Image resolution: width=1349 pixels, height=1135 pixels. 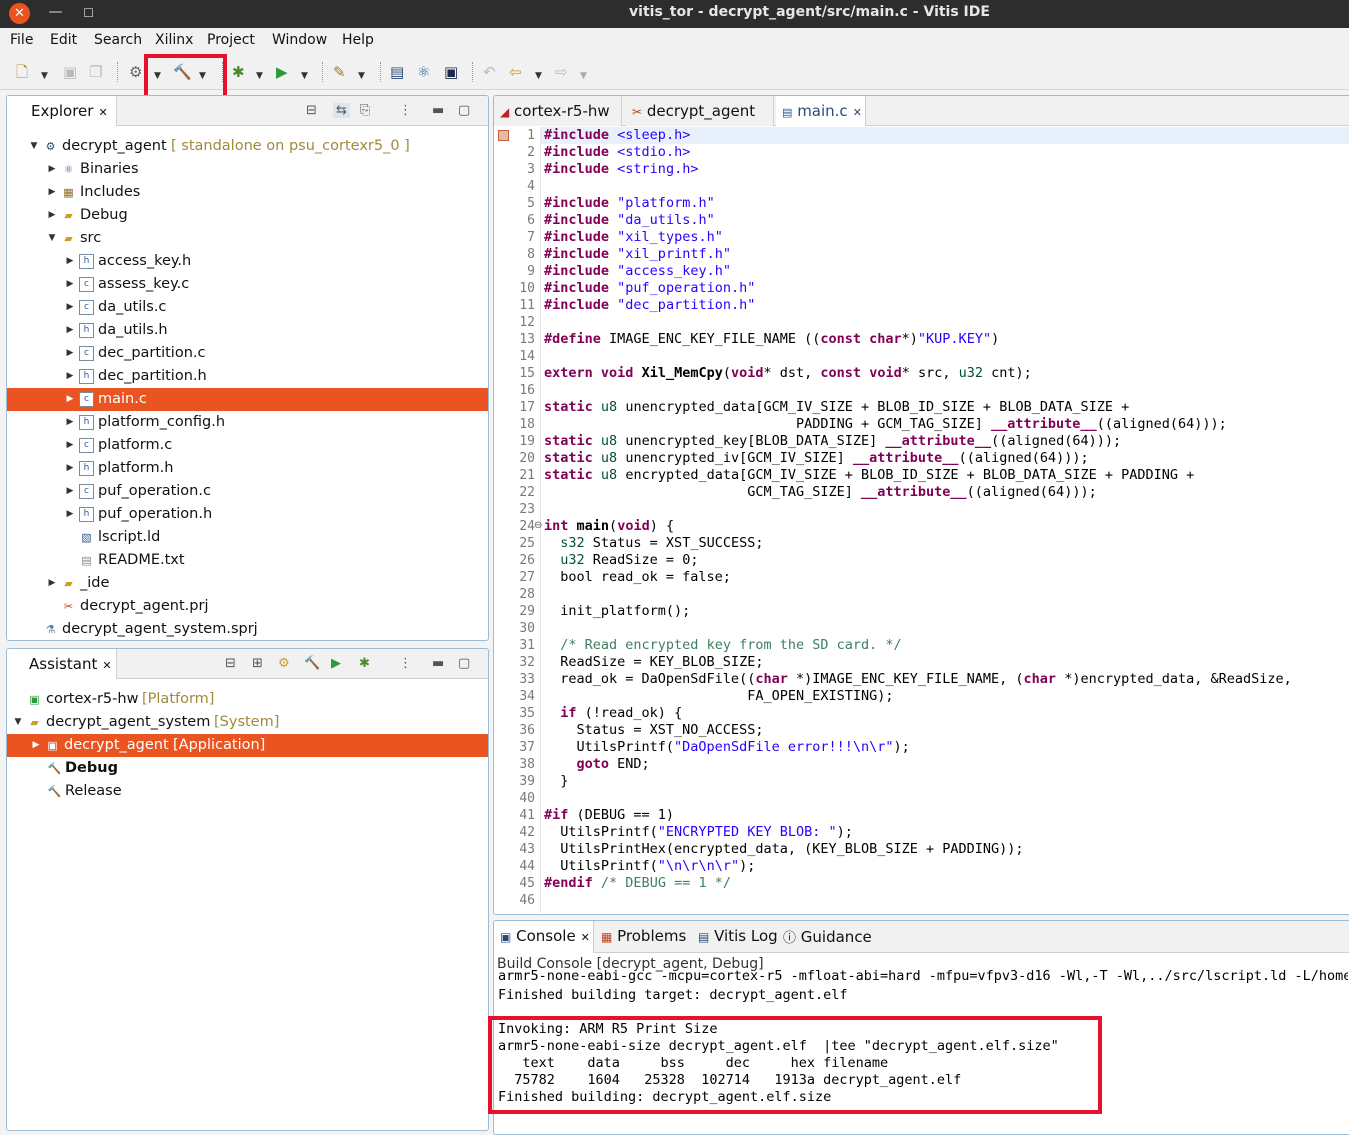 What do you see at coordinates (558, 111) in the screenshot?
I see `tab-cortex-r5-hw: ◢ cortex-r5-hw` at bounding box center [558, 111].